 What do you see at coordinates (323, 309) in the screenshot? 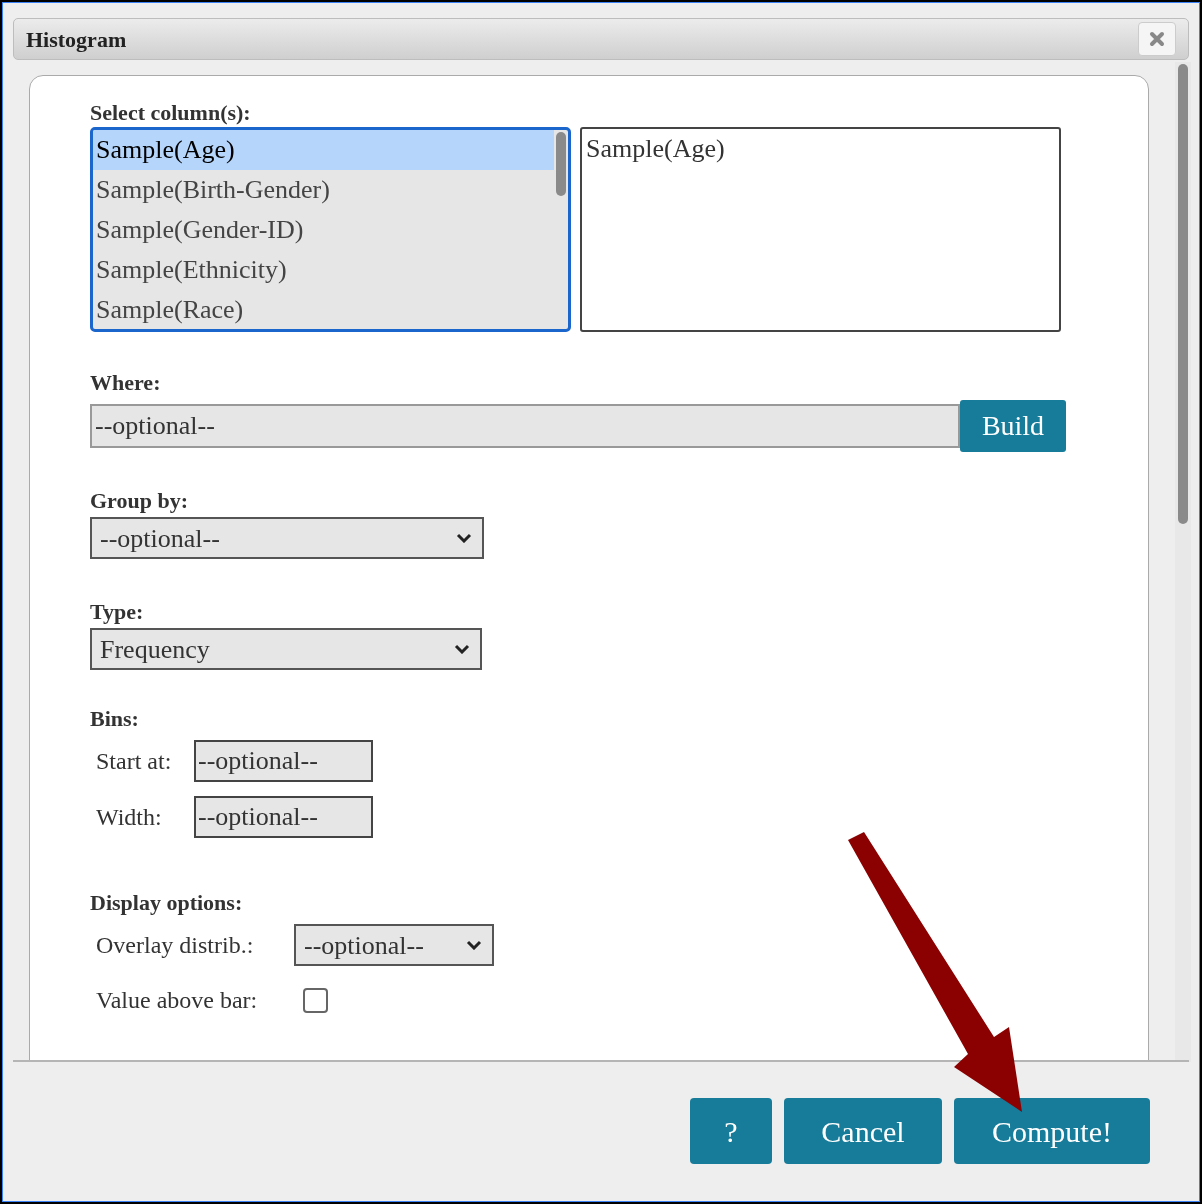
I see `list-option: Sample(Race)` at bounding box center [323, 309].